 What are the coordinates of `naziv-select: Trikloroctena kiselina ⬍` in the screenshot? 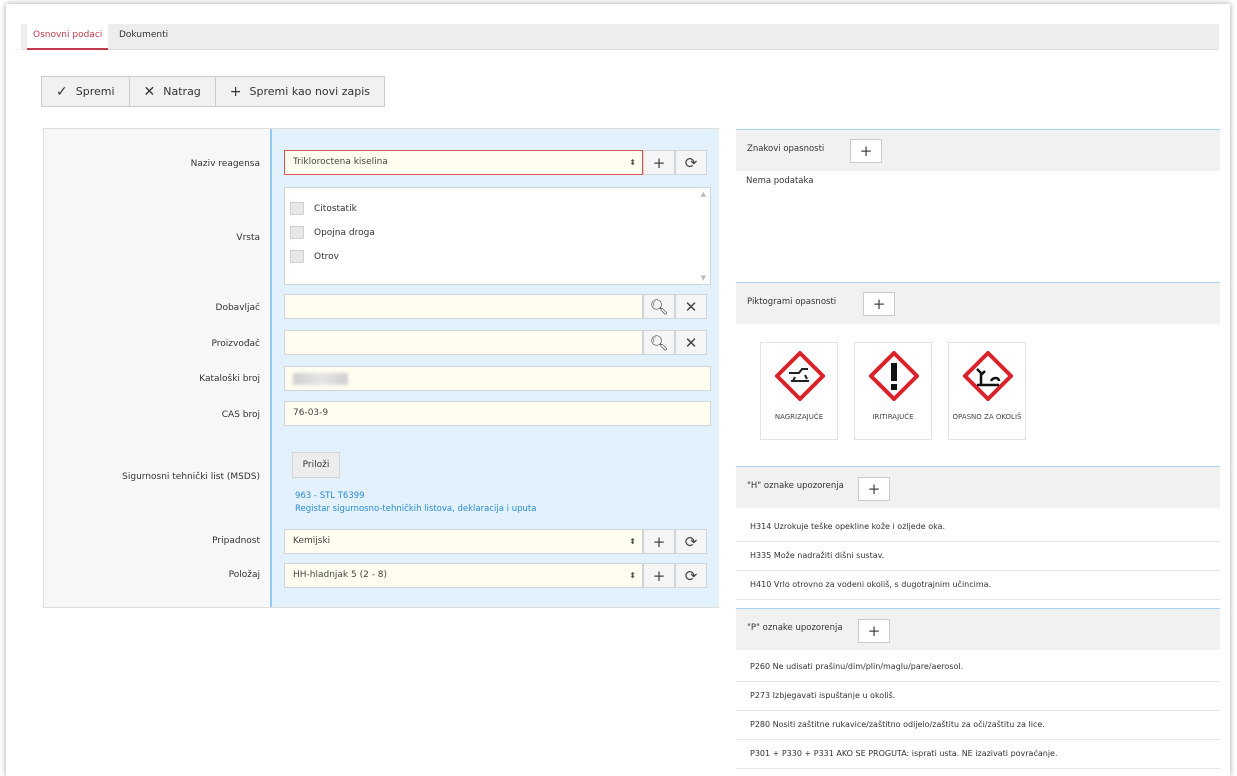 It's located at (463, 162).